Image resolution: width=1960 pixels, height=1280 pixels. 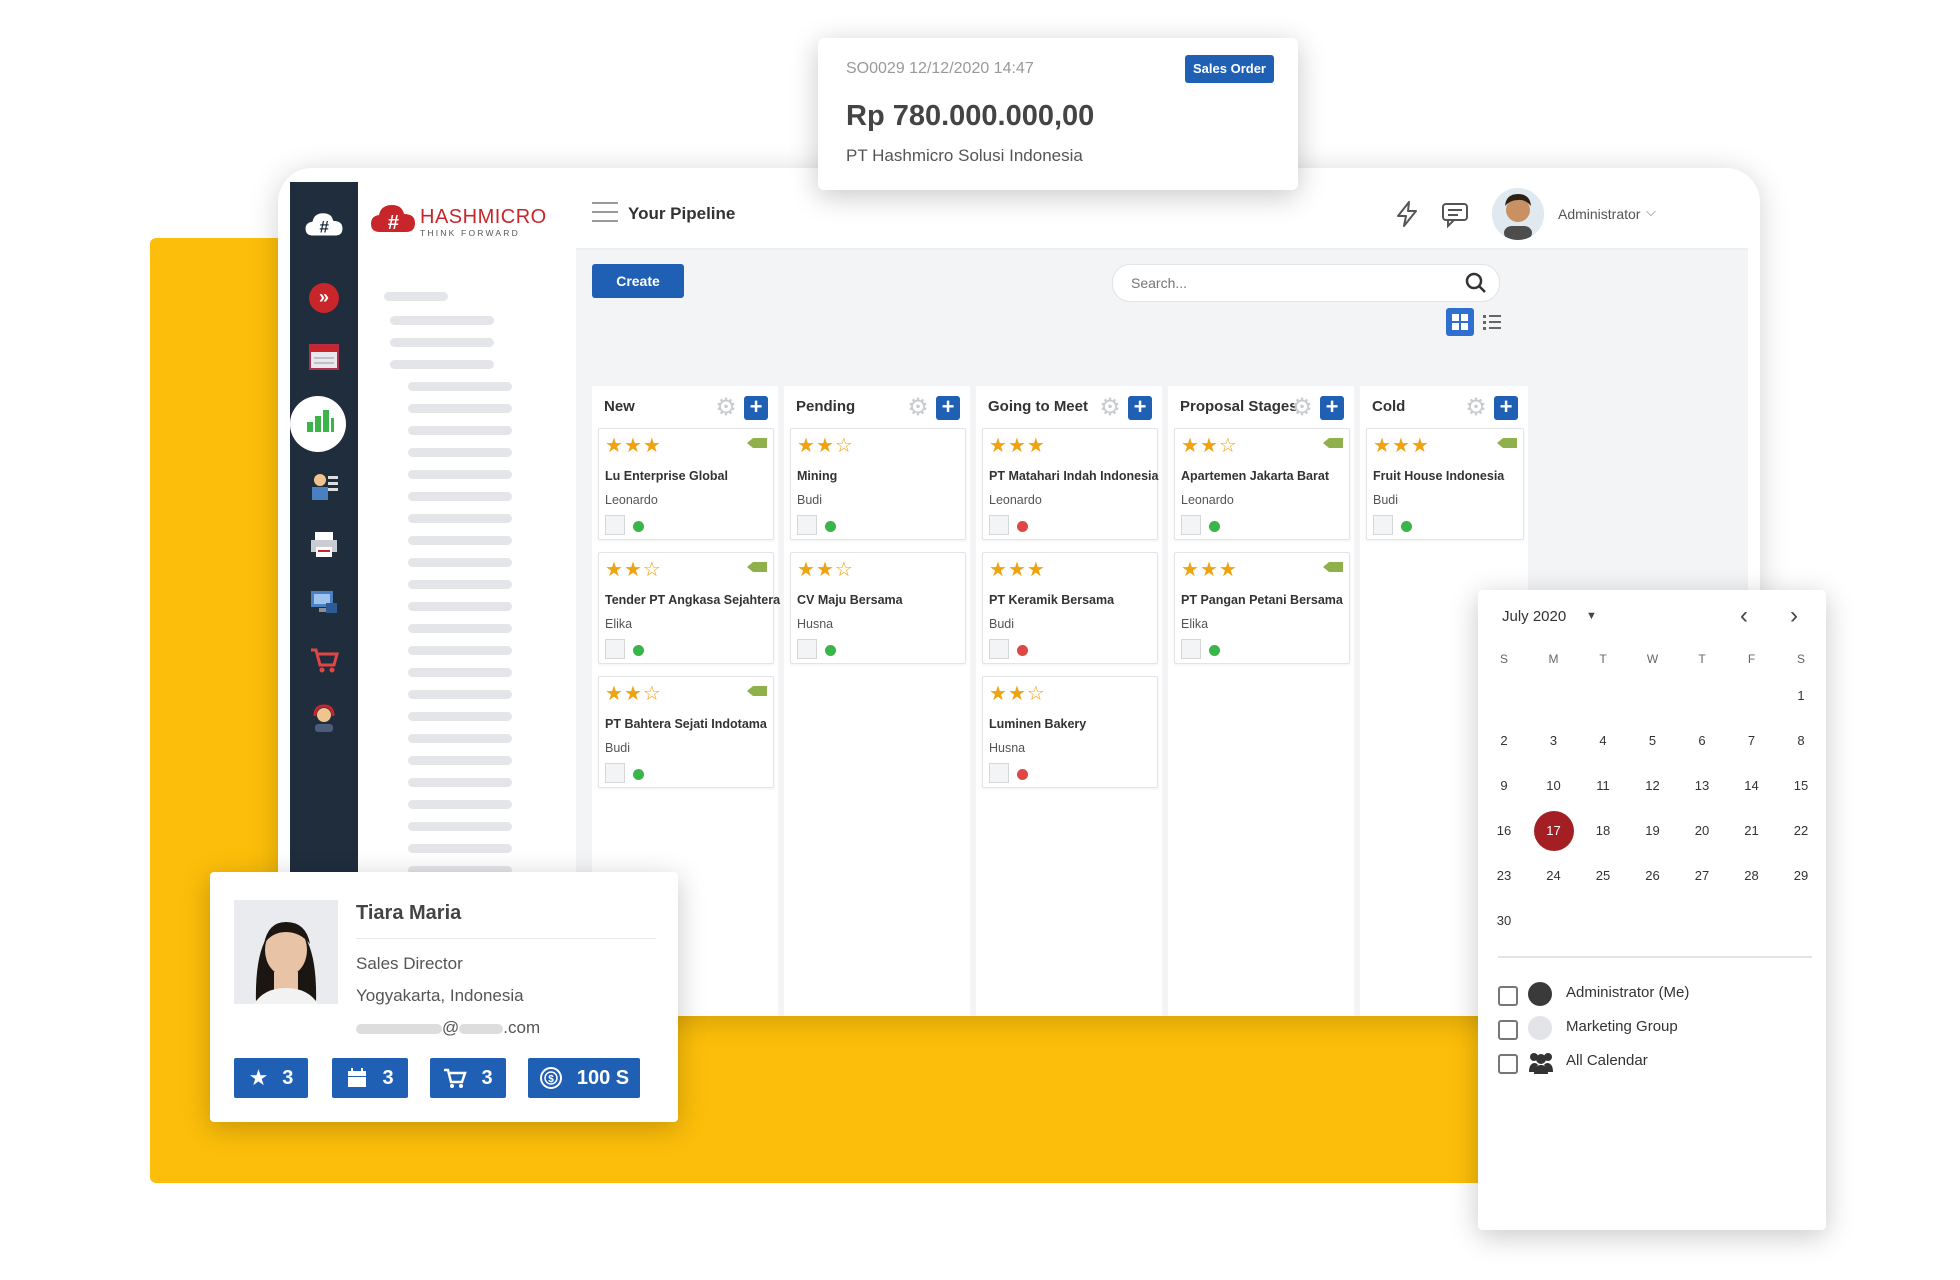 What do you see at coordinates (1504, 876) in the screenshot?
I see `calendar-day: 23` at bounding box center [1504, 876].